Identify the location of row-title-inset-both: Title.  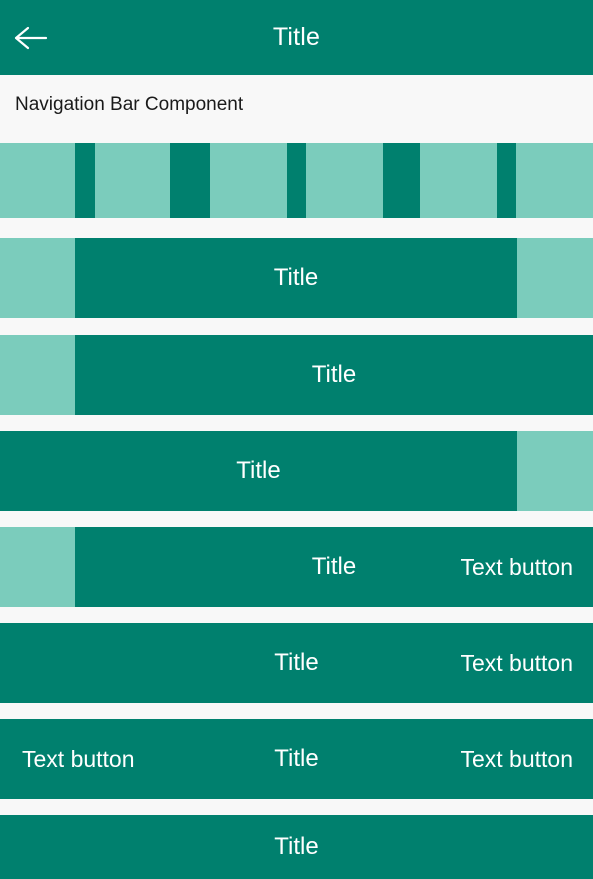
(296, 278).